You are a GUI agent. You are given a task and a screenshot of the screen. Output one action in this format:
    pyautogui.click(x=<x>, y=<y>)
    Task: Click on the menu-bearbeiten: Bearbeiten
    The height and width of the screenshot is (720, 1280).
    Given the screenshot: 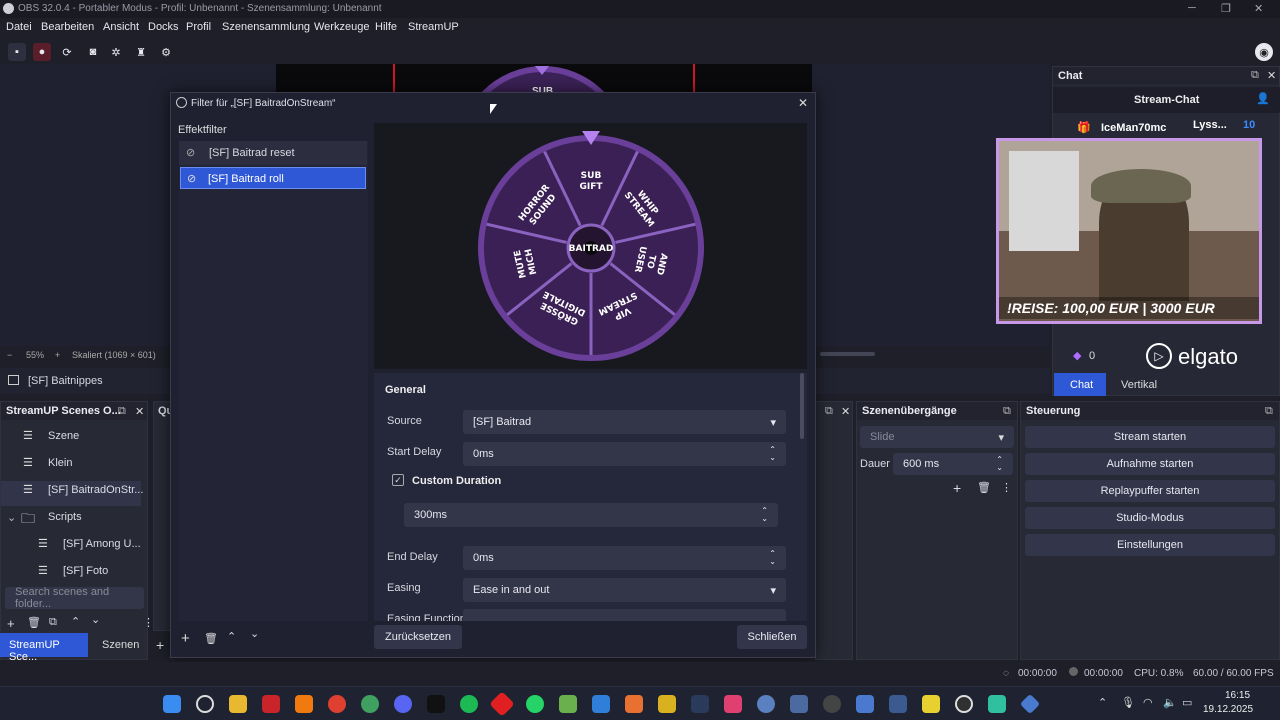 What is the action you would take?
    pyautogui.click(x=67, y=27)
    